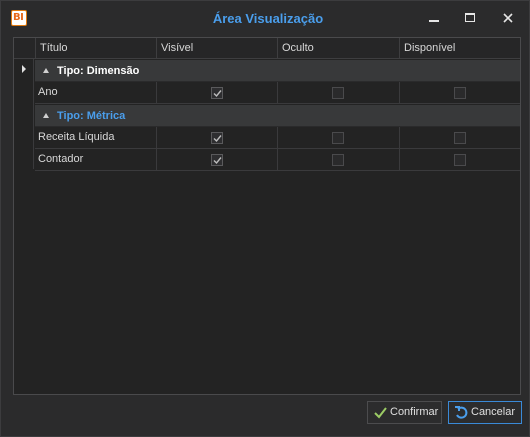 The width and height of the screenshot is (530, 437). Describe the element at coordinates (459, 48) in the screenshot. I see `column-header-disponivel: Disponível` at that location.